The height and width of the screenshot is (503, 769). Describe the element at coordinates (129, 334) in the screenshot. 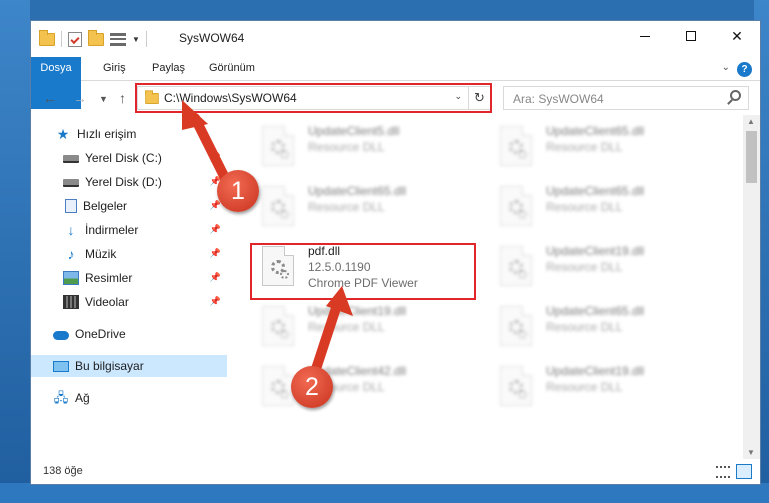

I see `sidebar-item-onedrive: OneDrive` at that location.